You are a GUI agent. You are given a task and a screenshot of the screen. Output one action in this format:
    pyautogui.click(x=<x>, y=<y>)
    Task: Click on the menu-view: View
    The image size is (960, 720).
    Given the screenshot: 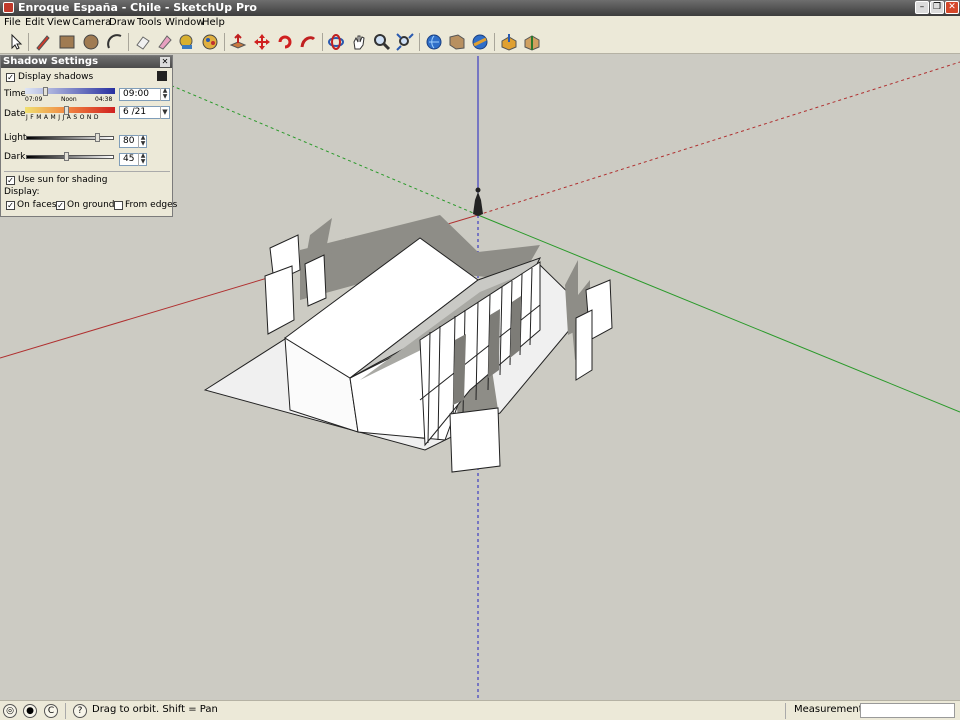 What is the action you would take?
    pyautogui.click(x=59, y=22)
    